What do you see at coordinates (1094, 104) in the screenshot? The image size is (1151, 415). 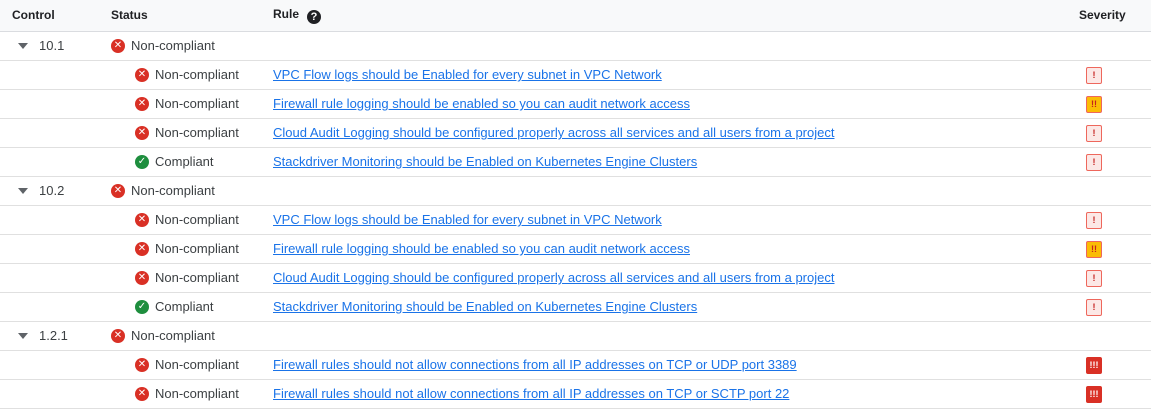 I see `severity-medium-icon: !!` at bounding box center [1094, 104].